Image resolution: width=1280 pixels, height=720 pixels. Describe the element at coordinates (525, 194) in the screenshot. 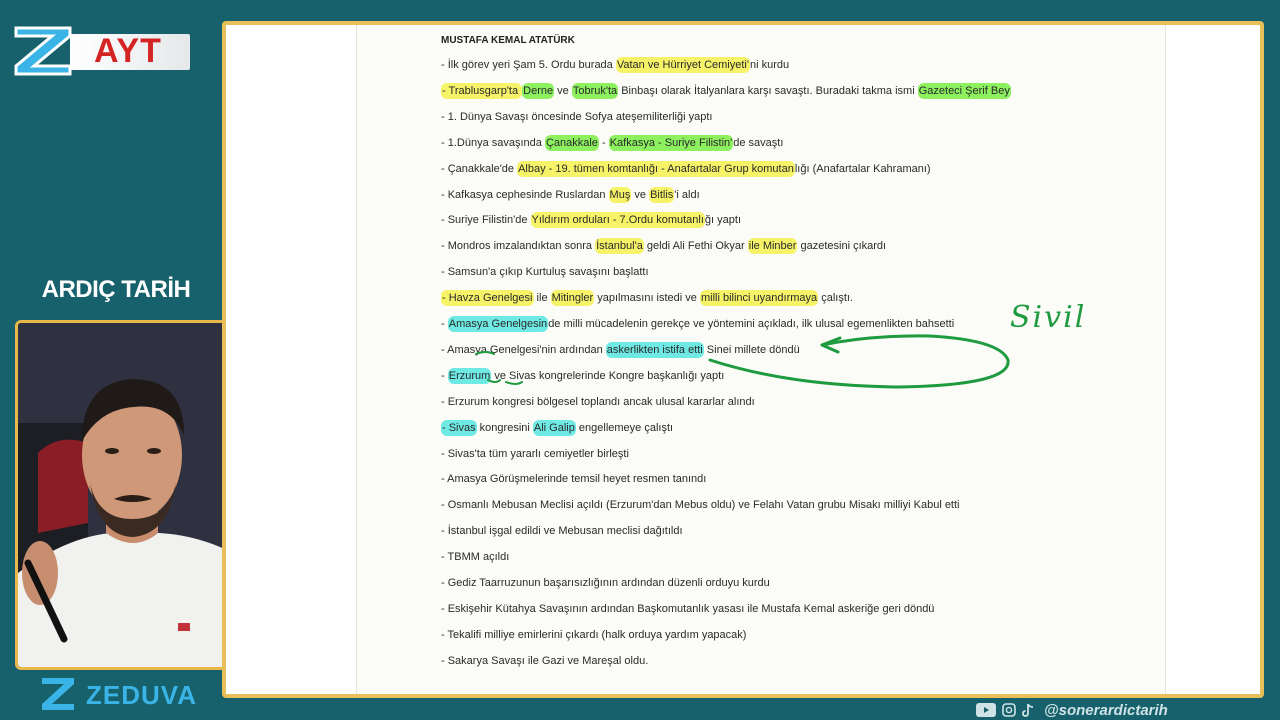

I see `line-text: - Kafkasya cephesinde Ruslardan` at that location.